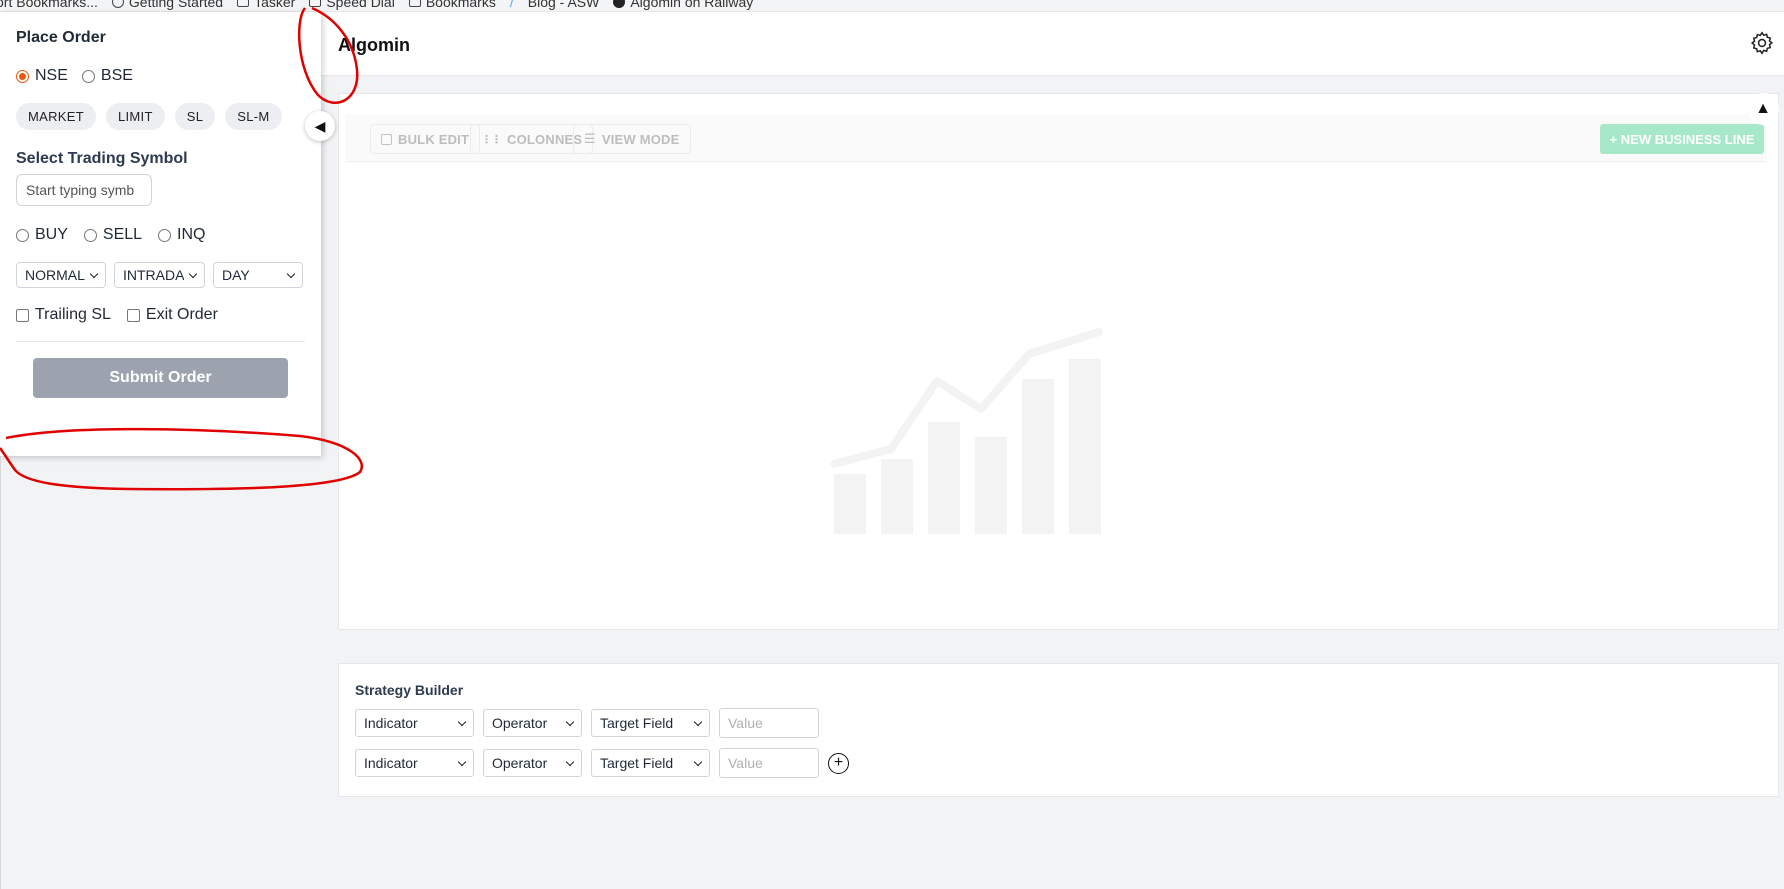 The height and width of the screenshot is (889, 1784). Describe the element at coordinates (195, 116) in the screenshot. I see `order-type-sl: SL` at that location.